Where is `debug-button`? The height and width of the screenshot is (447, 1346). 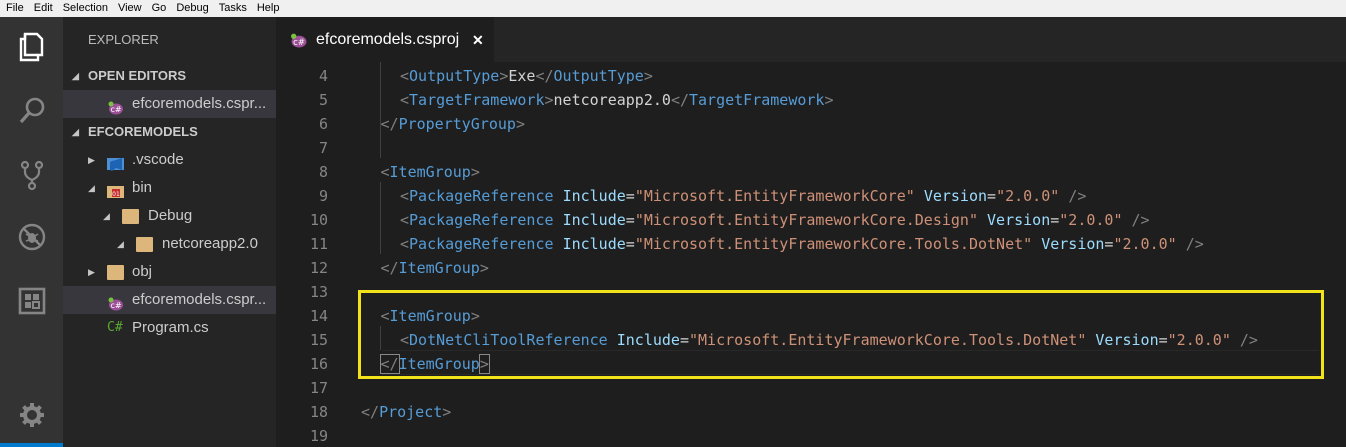 debug-button is located at coordinates (31, 237).